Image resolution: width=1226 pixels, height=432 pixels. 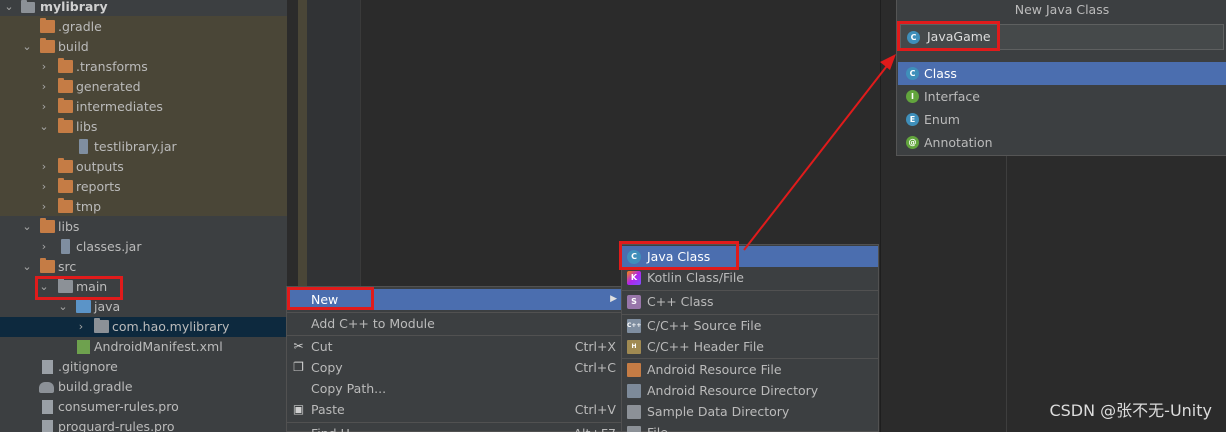 What do you see at coordinates (1062, 37) in the screenshot?
I see `class-name-input: C JavaGame` at bounding box center [1062, 37].